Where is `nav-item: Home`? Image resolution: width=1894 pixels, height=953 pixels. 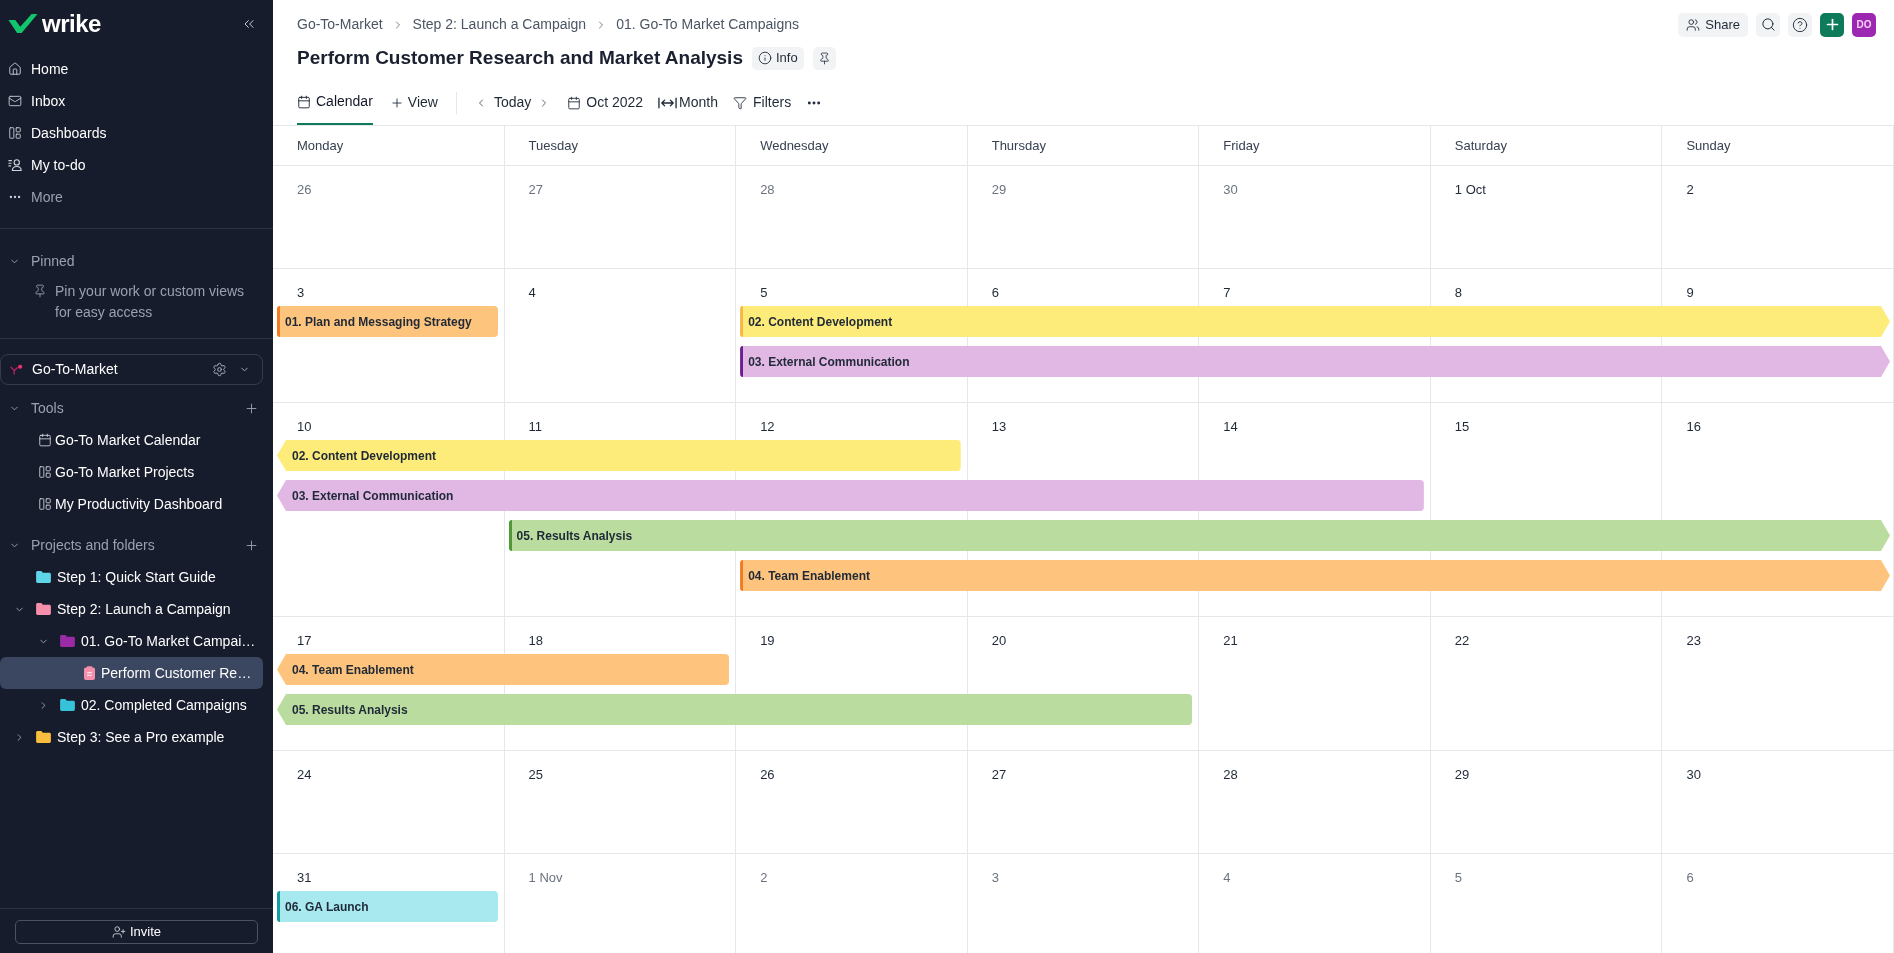
nav-item: Home is located at coordinates (136, 69).